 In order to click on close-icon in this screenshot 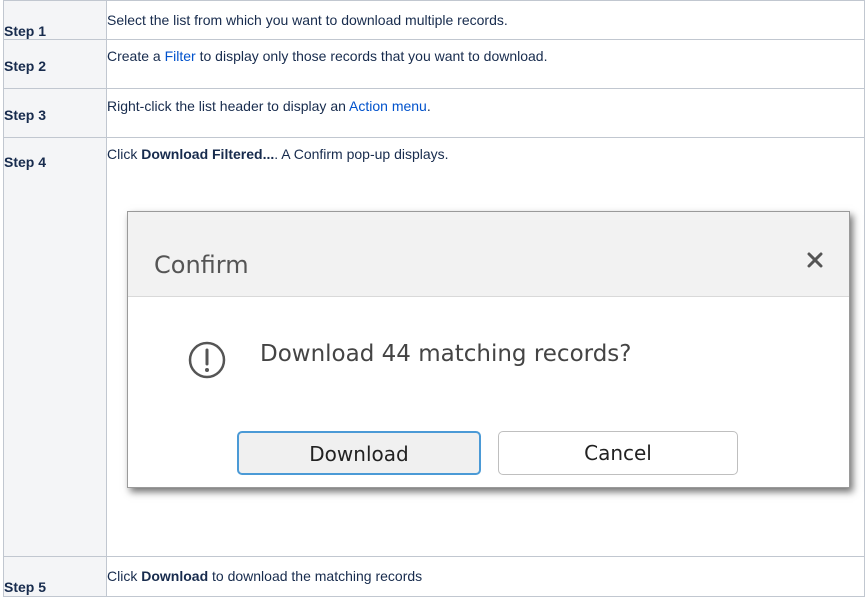, I will do `click(815, 260)`.